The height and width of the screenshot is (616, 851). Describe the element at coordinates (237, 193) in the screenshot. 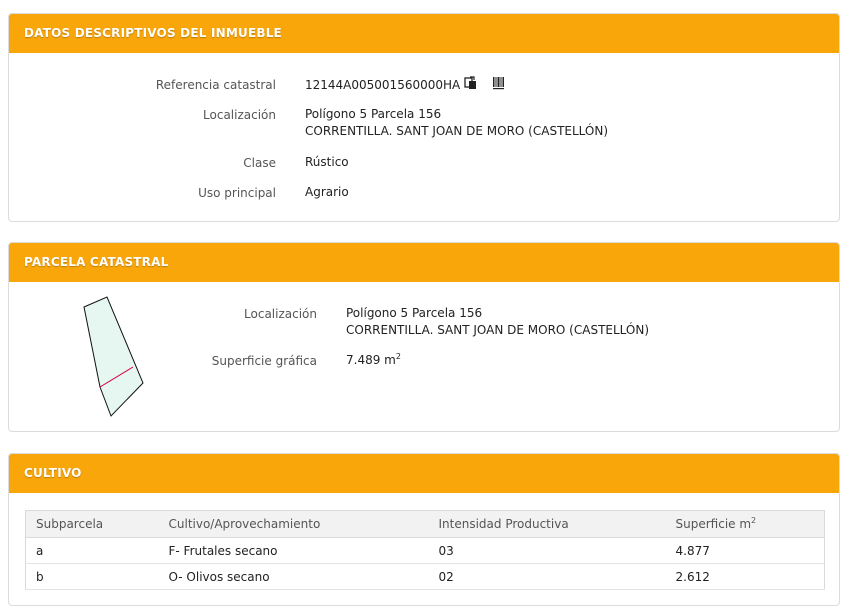

I see `uso-principal-label: Uso principal` at that location.